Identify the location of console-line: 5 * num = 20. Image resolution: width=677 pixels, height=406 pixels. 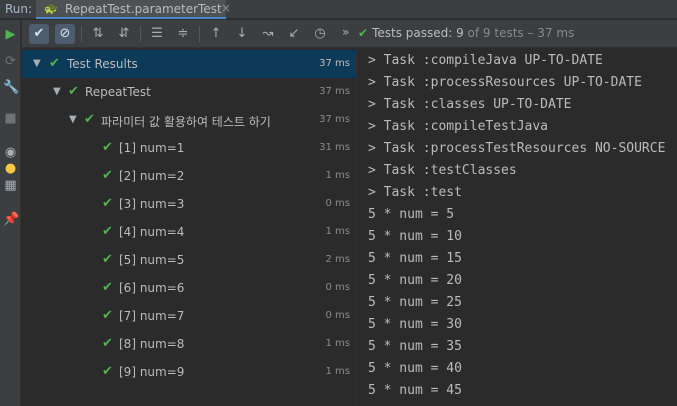
(415, 280).